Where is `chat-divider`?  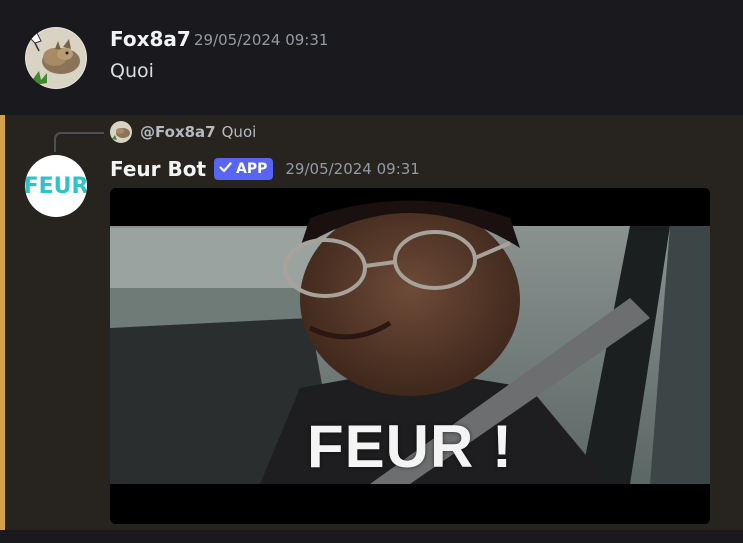 chat-divider is located at coordinates (371, 536).